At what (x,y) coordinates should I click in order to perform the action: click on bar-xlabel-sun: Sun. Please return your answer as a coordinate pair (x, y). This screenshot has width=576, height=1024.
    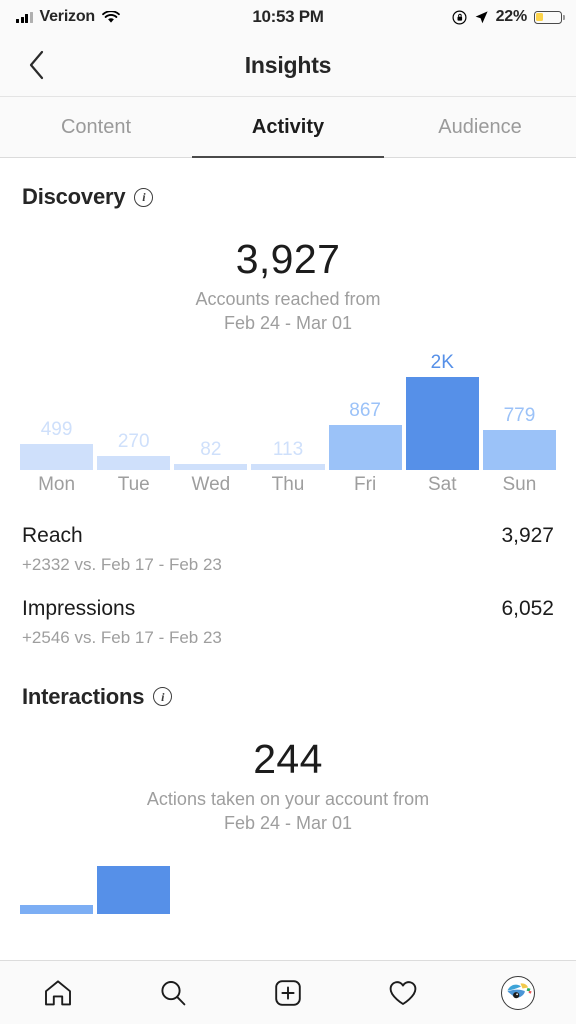
    Looking at the image, I should click on (519, 484).